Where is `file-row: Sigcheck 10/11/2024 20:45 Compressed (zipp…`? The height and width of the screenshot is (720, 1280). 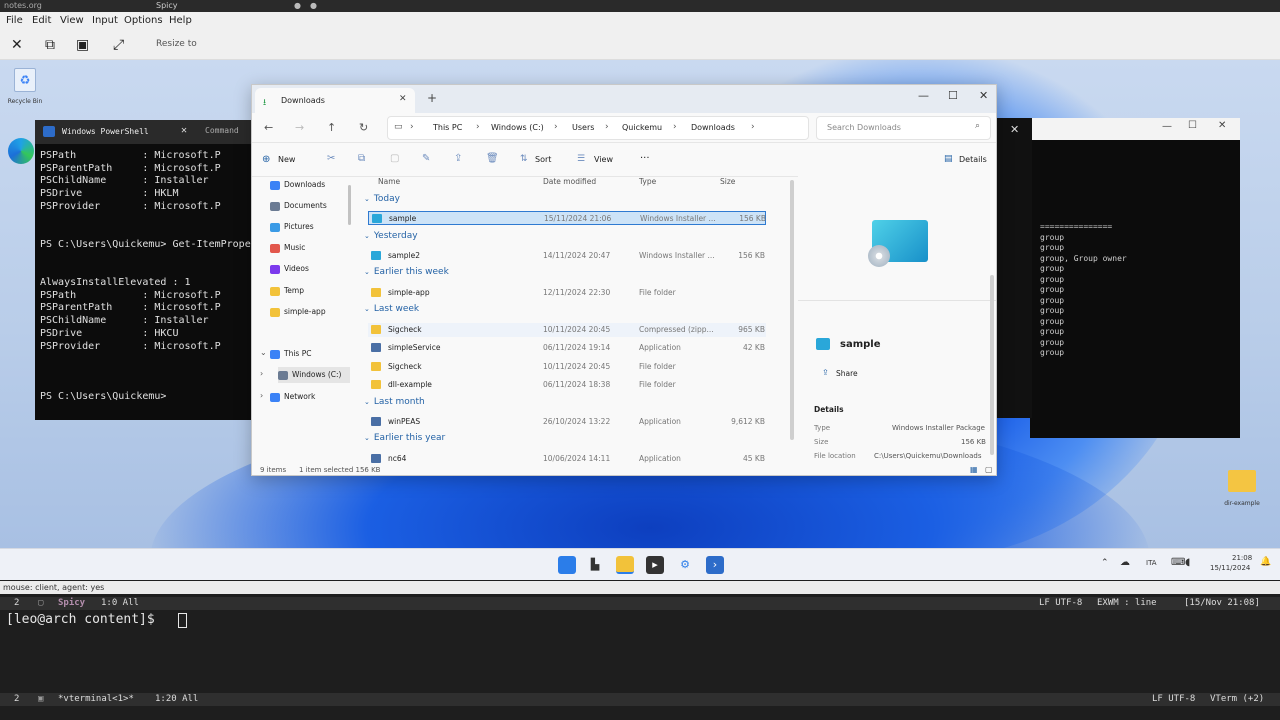 file-row: Sigcheck 10/11/2024 20:45 Compressed (zipp… is located at coordinates (567, 330).